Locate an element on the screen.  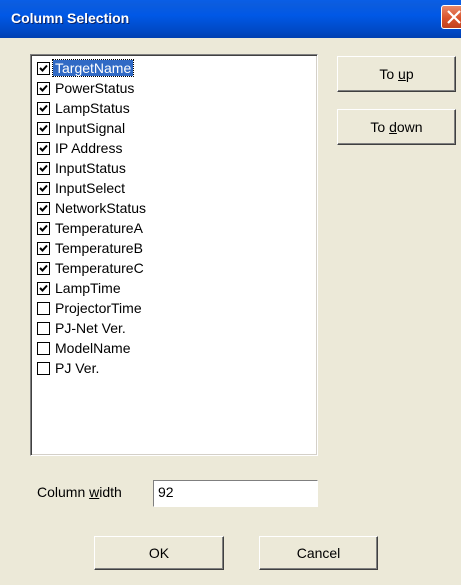
list-item: ProjectorTime is located at coordinates (90, 308).